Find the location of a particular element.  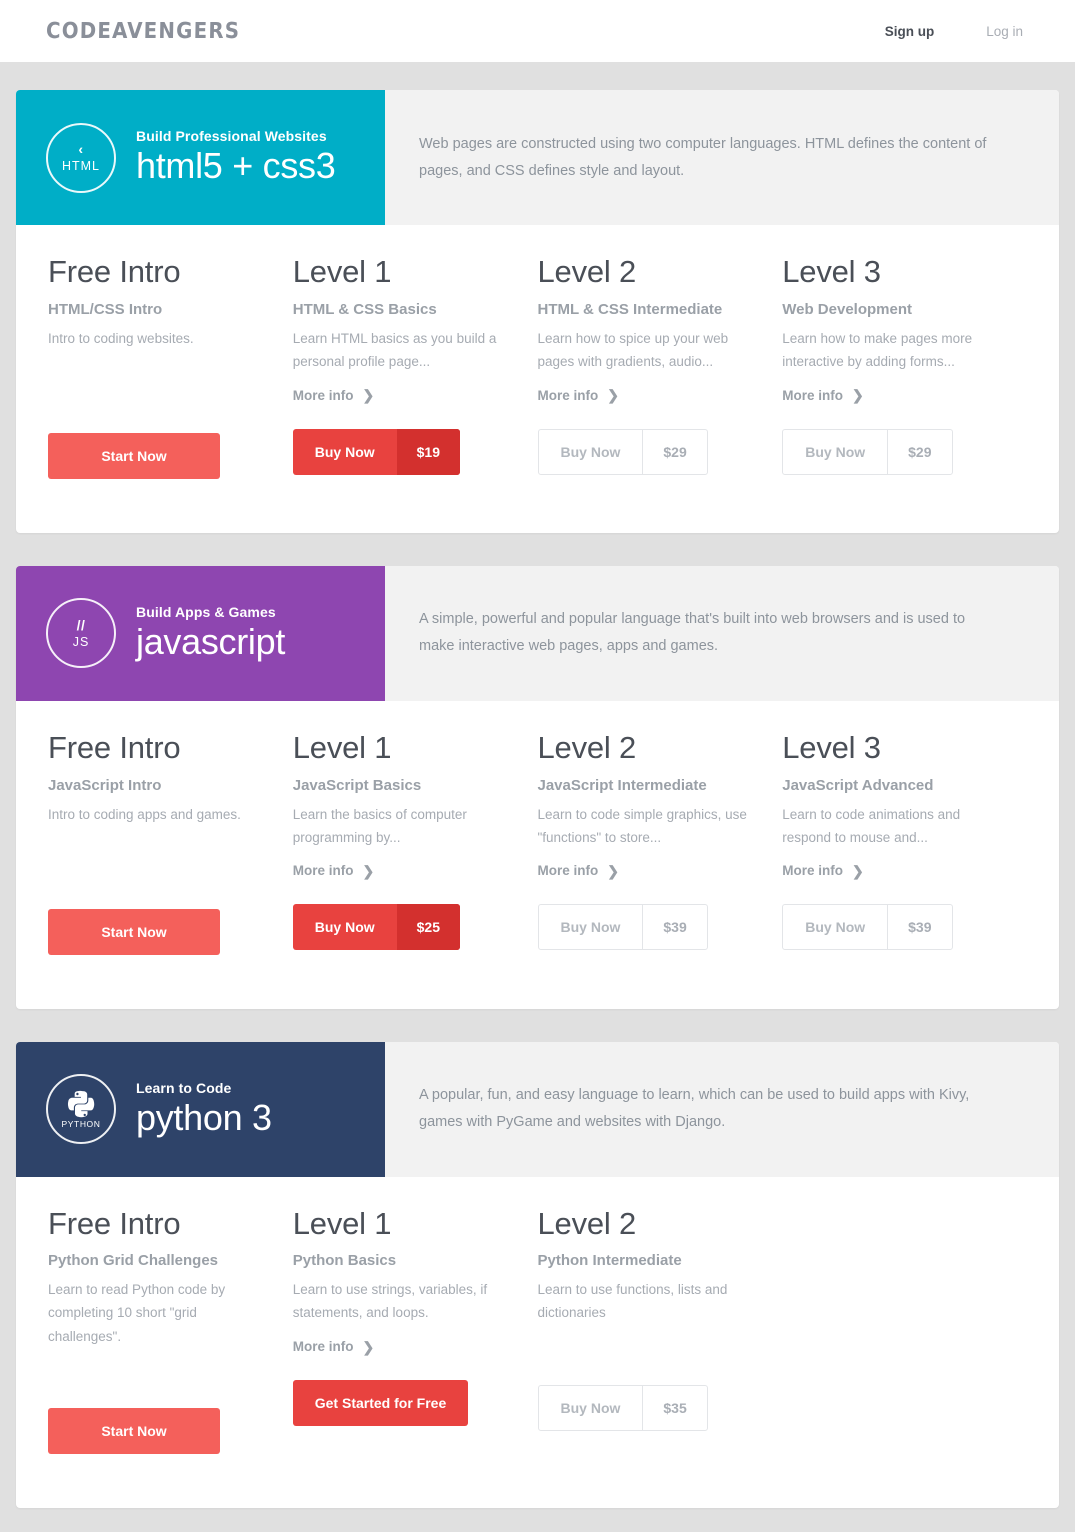

badge-text-html: Build Professional Websites html5 + css3 is located at coordinates (236, 157).